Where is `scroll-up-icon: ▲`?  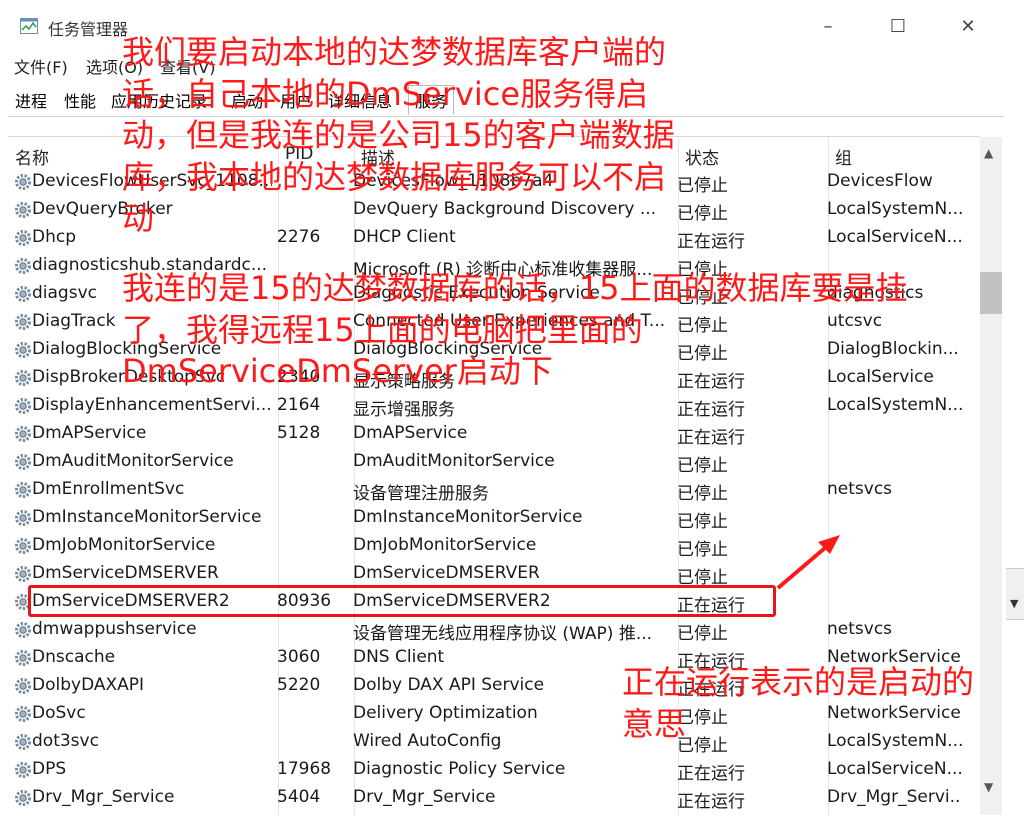
scroll-up-icon: ▲ is located at coordinates (988, 153).